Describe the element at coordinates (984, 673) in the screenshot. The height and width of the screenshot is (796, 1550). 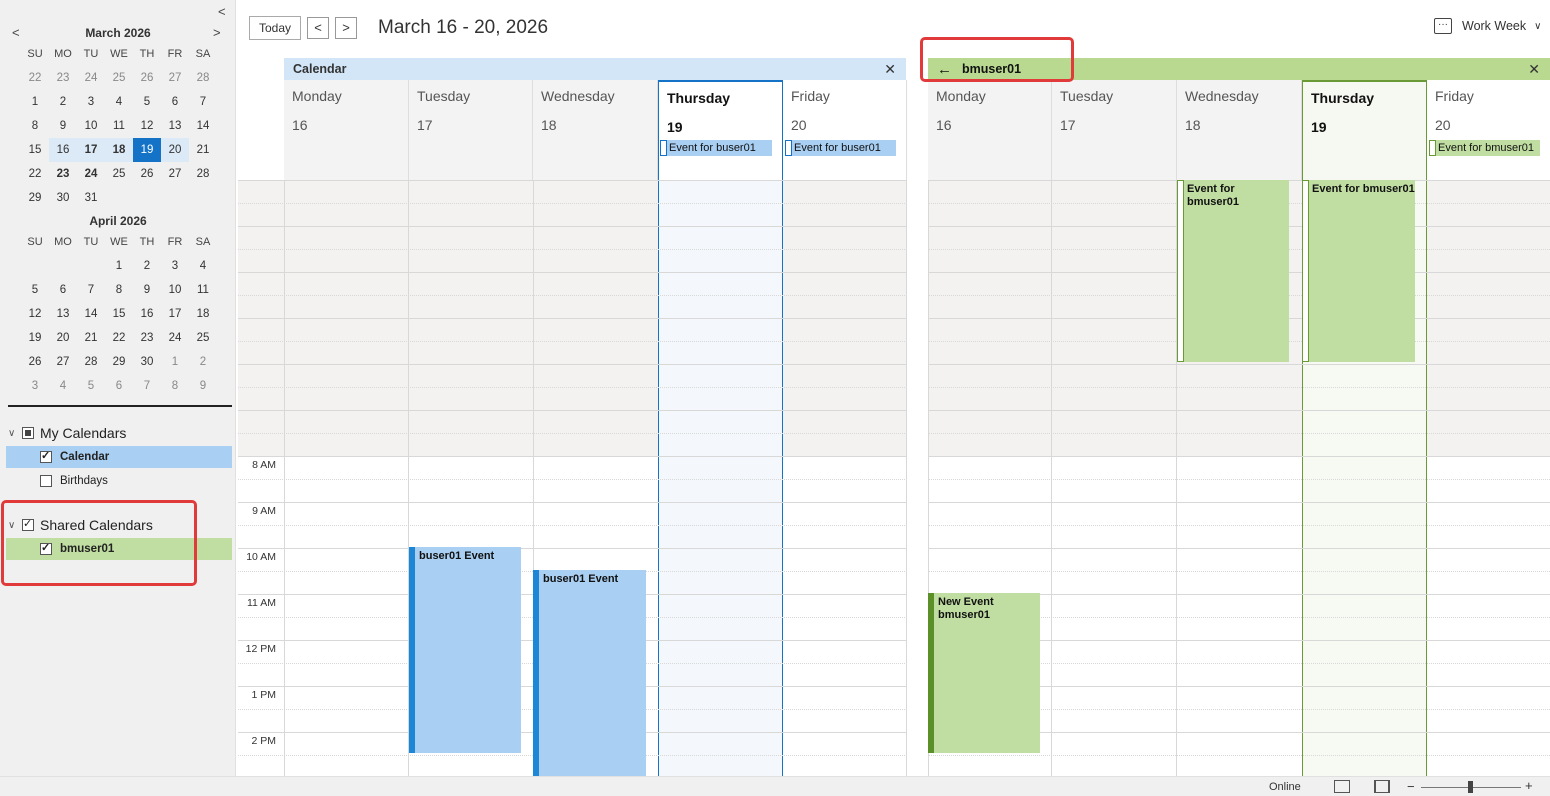
I see `calendar-event: New Event bmuser01` at that location.